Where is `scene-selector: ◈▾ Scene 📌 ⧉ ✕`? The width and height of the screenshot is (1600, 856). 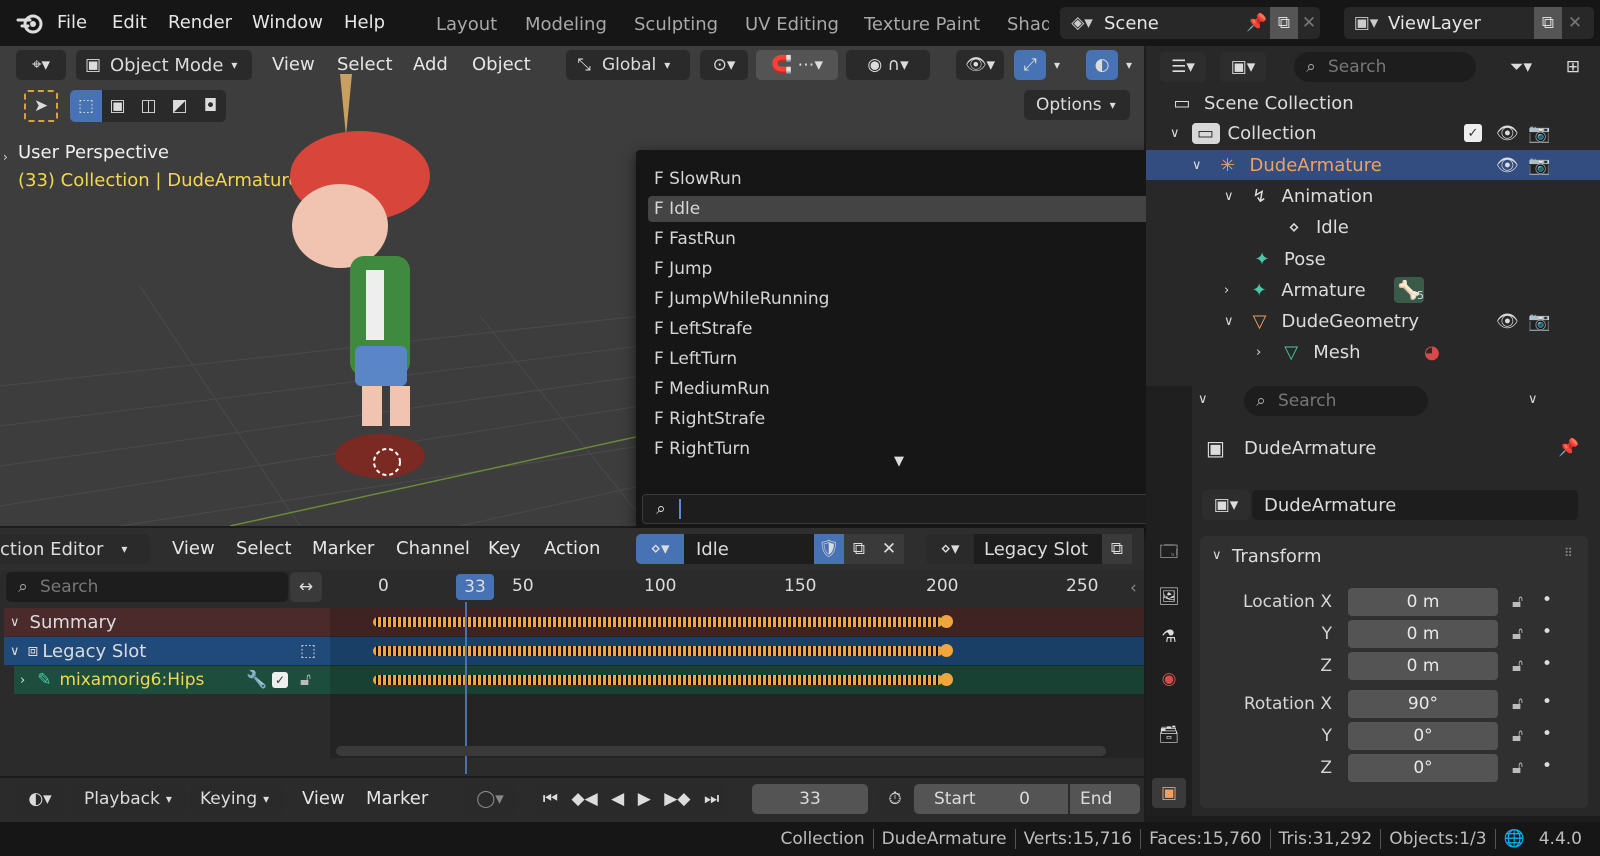 scene-selector: ◈▾ Scene 📌 ⧉ ✕ is located at coordinates (1190, 23).